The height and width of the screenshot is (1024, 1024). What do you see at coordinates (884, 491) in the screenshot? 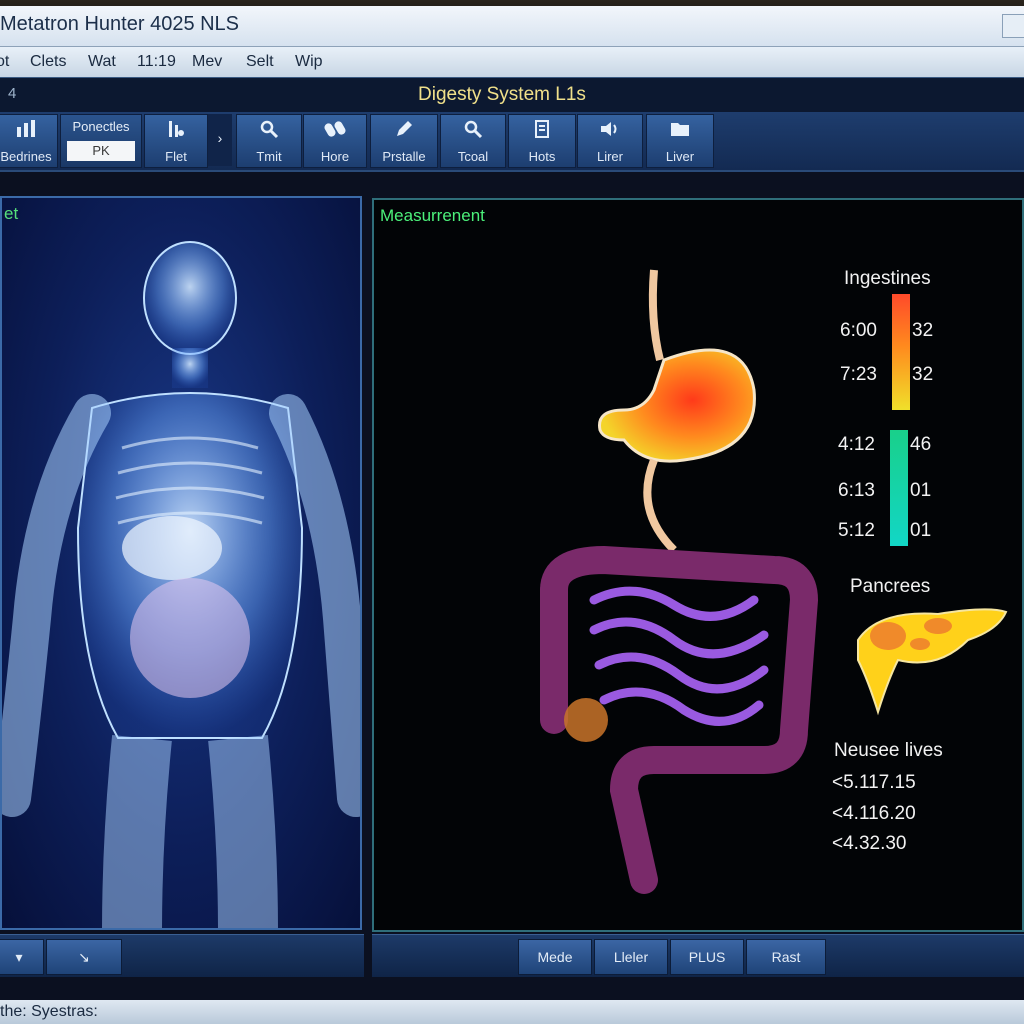
I see `legend-row: 6:13 01` at bounding box center [884, 491].